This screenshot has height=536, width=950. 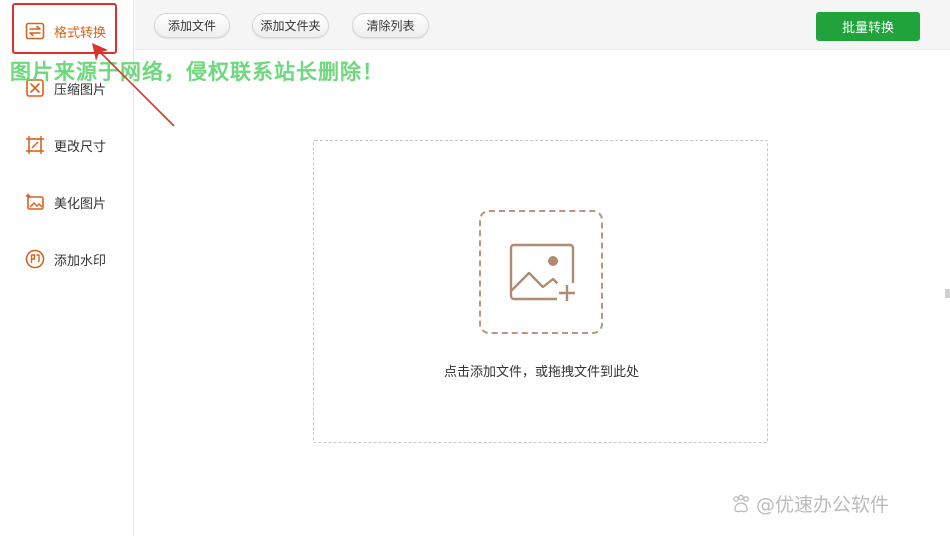 I want to click on batch-convert-button: 批量转换, so click(x=868, y=26).